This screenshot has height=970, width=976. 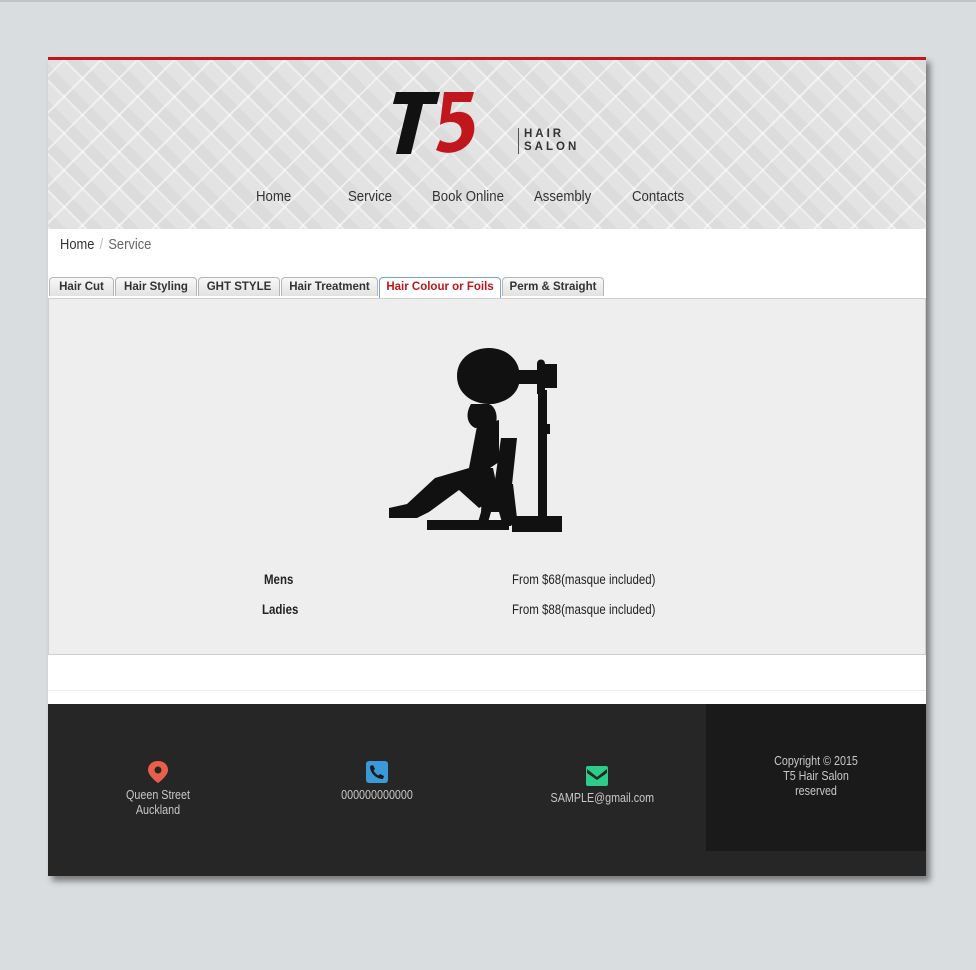 I want to click on nav-service: Service, so click(x=370, y=196).